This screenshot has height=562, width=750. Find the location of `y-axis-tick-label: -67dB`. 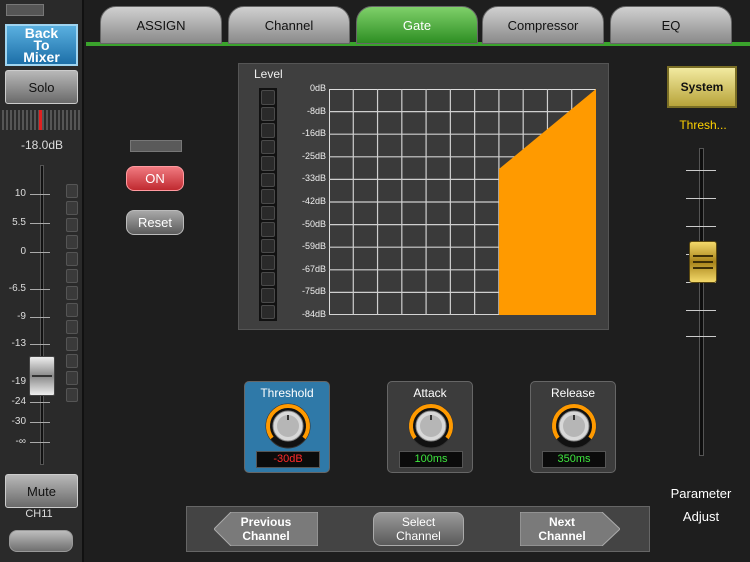

y-axis-tick-label: -67dB is located at coordinates (313, 268).